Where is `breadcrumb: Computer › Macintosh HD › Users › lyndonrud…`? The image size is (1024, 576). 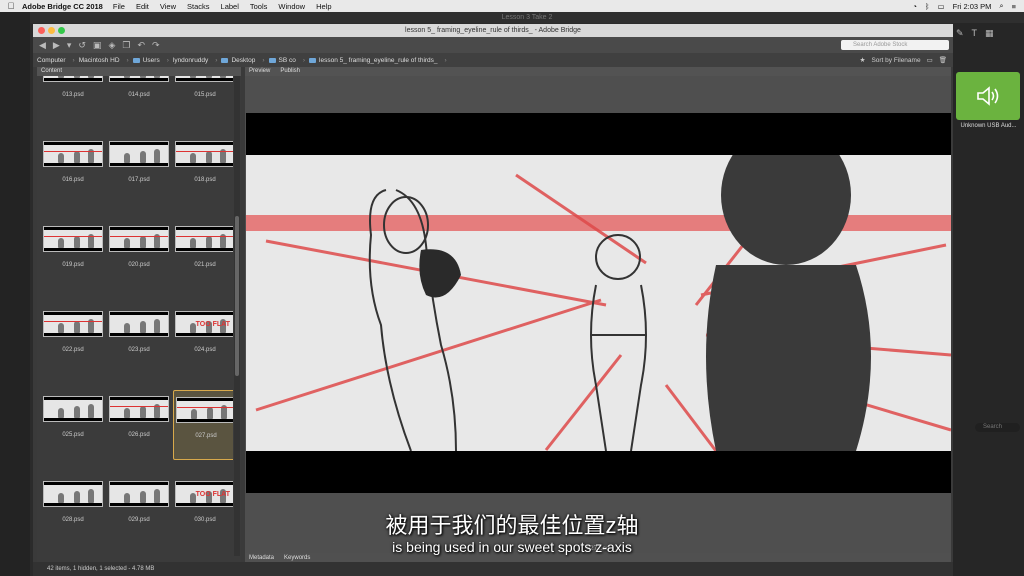
breadcrumb: Computer › Macintosh HD › Users › lyndonrud… is located at coordinates (493, 60).